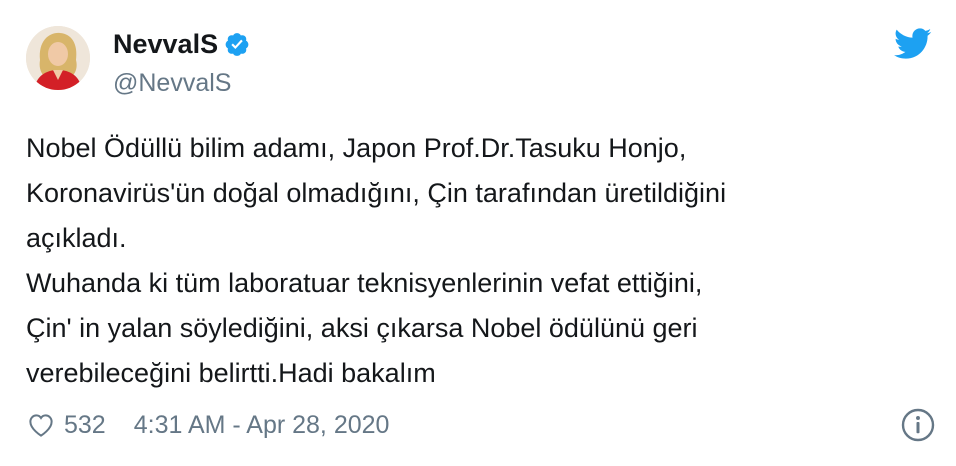 This screenshot has height=466, width=956. Describe the element at coordinates (76, 238) in the screenshot. I see `tweet-text-line: açıkladı.` at that location.